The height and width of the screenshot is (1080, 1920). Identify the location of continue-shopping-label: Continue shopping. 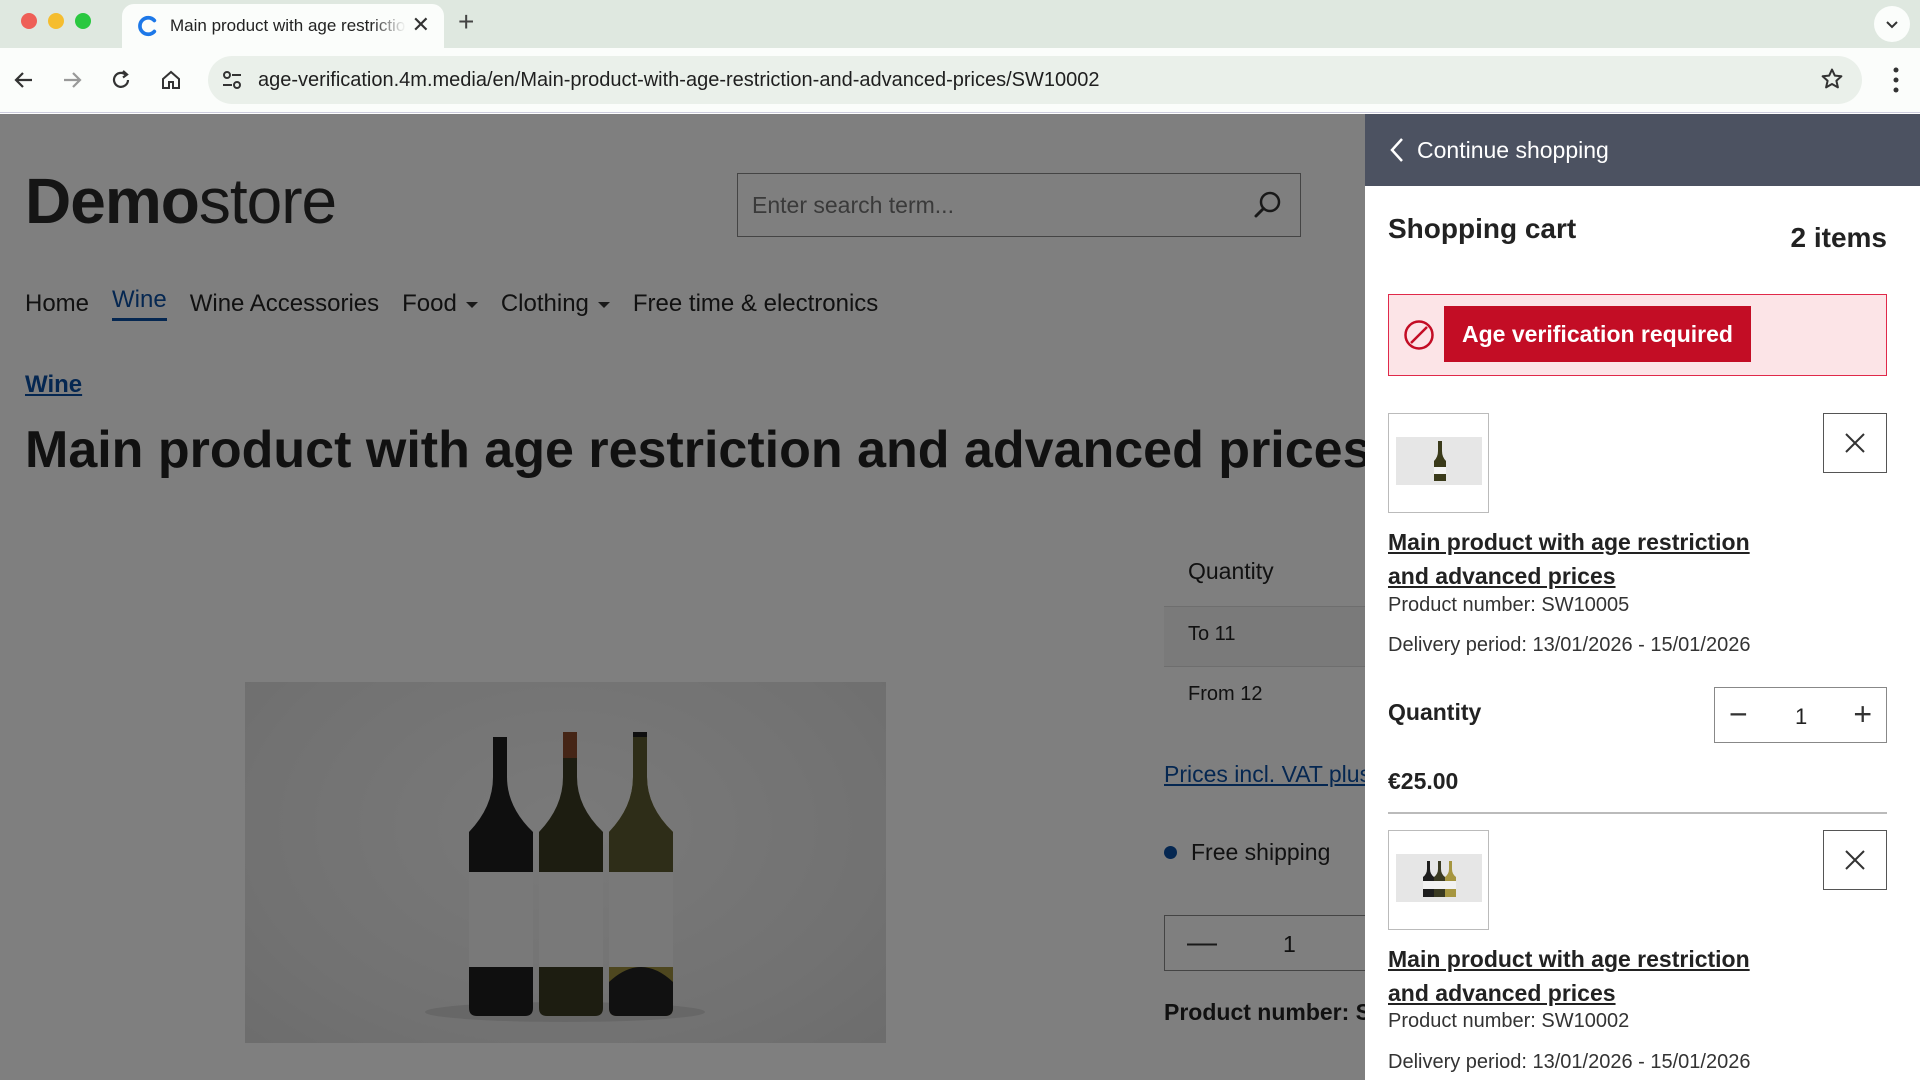
(1513, 149).